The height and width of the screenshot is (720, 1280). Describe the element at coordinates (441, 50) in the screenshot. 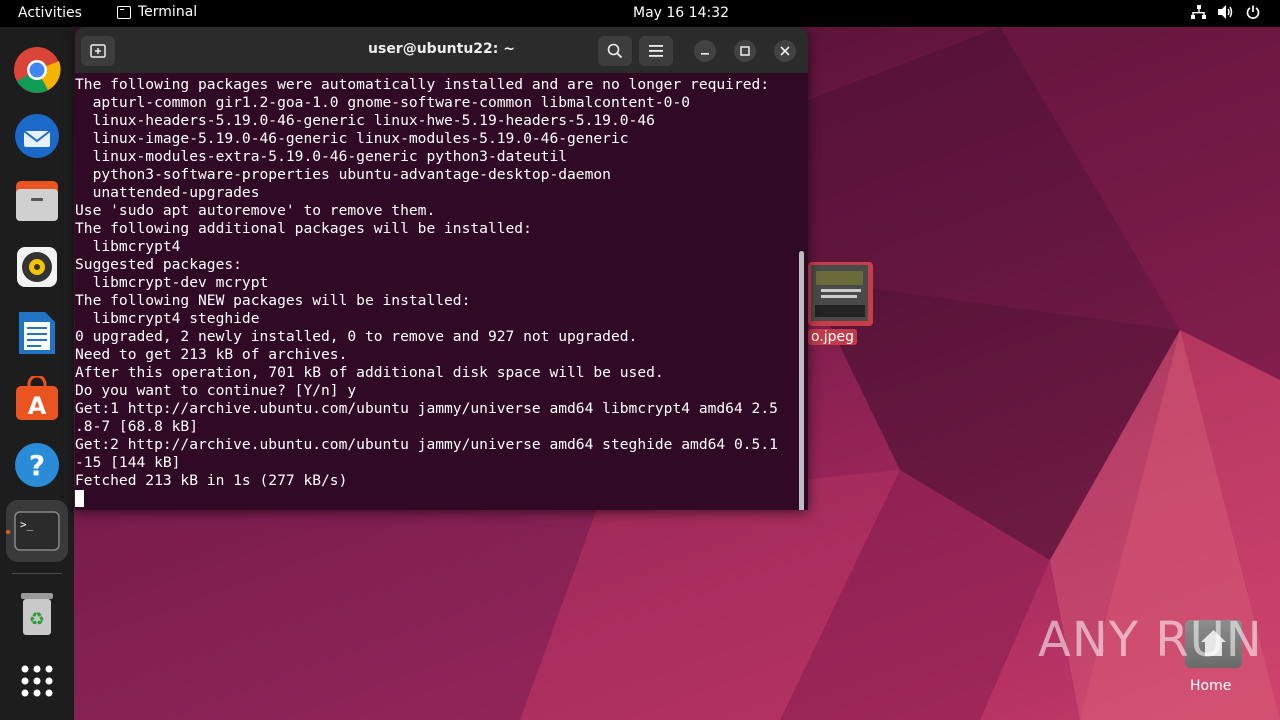

I see `terminal-titlebar: user@ubuntu22: ~` at that location.